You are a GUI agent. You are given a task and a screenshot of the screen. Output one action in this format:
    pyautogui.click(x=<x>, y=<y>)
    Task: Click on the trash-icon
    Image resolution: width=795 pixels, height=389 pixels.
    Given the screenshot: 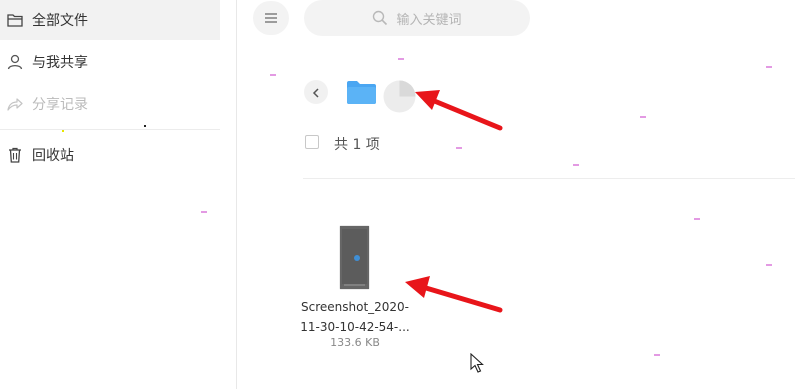 What is the action you would take?
    pyautogui.click(x=15, y=155)
    